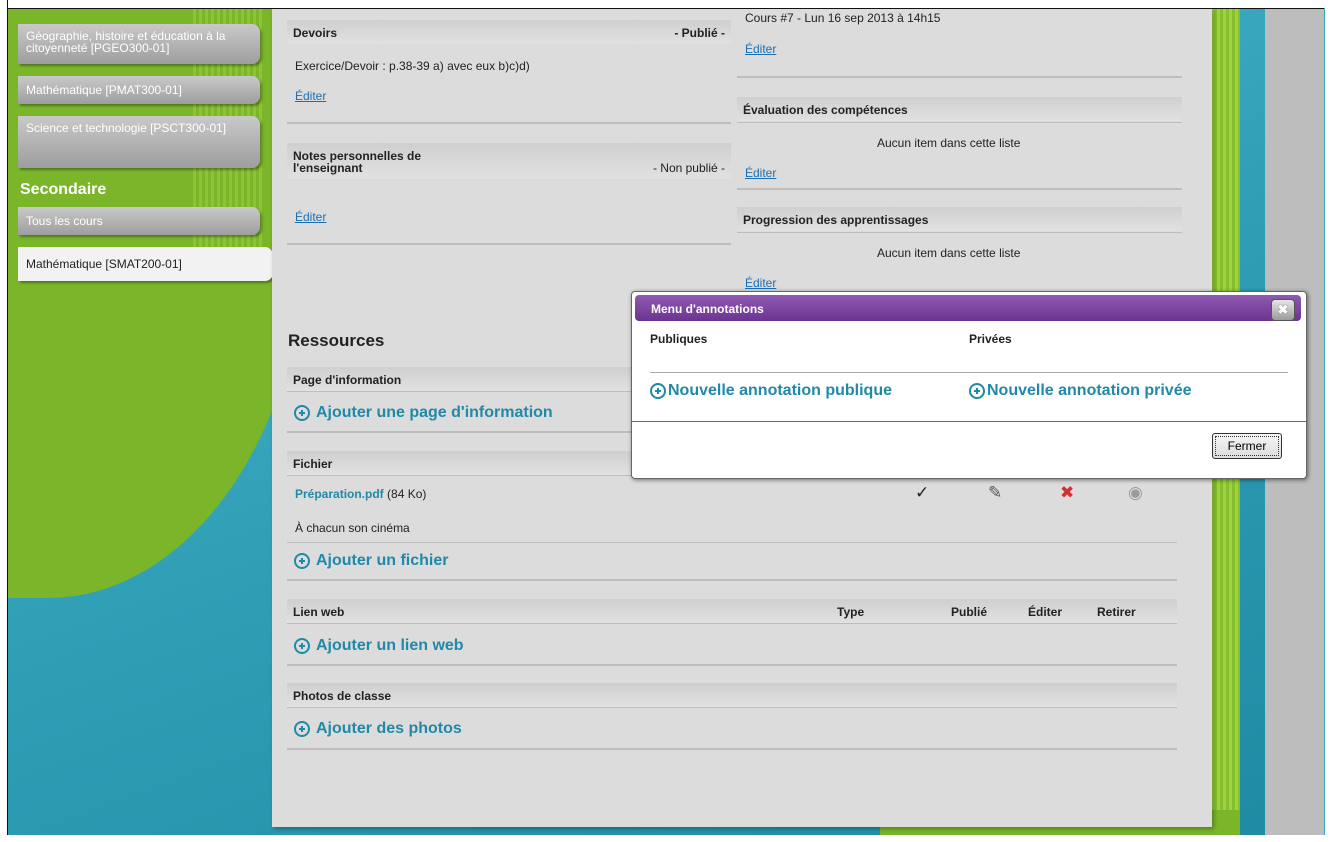 The height and width of the screenshot is (842, 1333). What do you see at coordinates (1067, 493) in the screenshot?
I see `delete-icon: ✖` at bounding box center [1067, 493].